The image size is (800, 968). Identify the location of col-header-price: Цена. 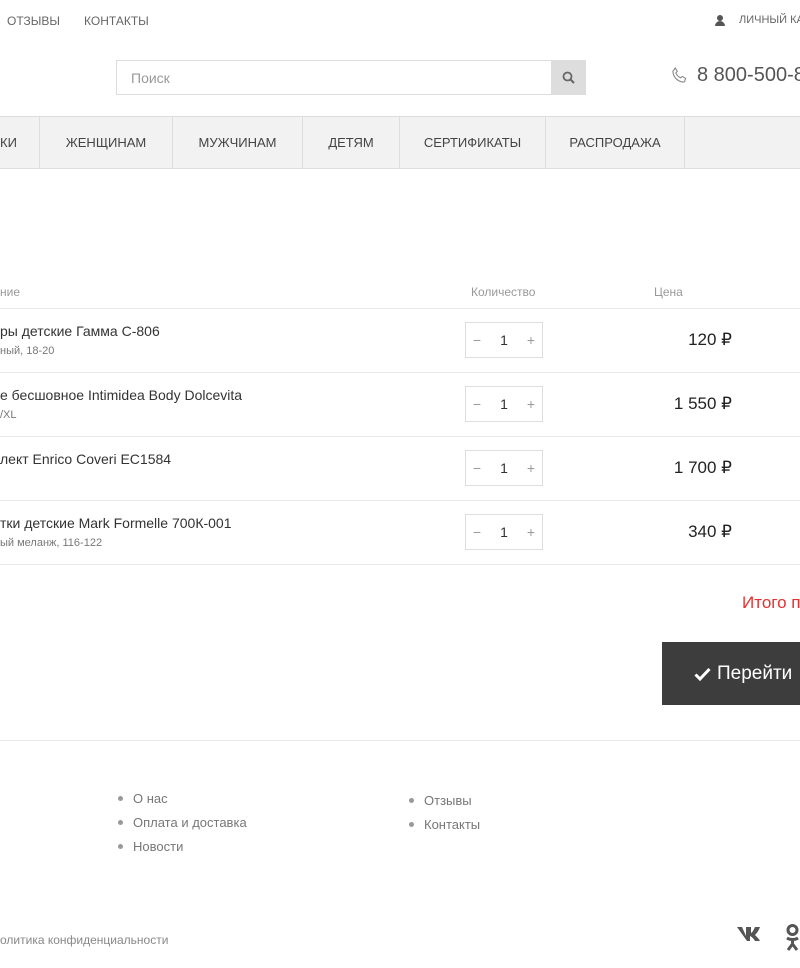
(668, 292).